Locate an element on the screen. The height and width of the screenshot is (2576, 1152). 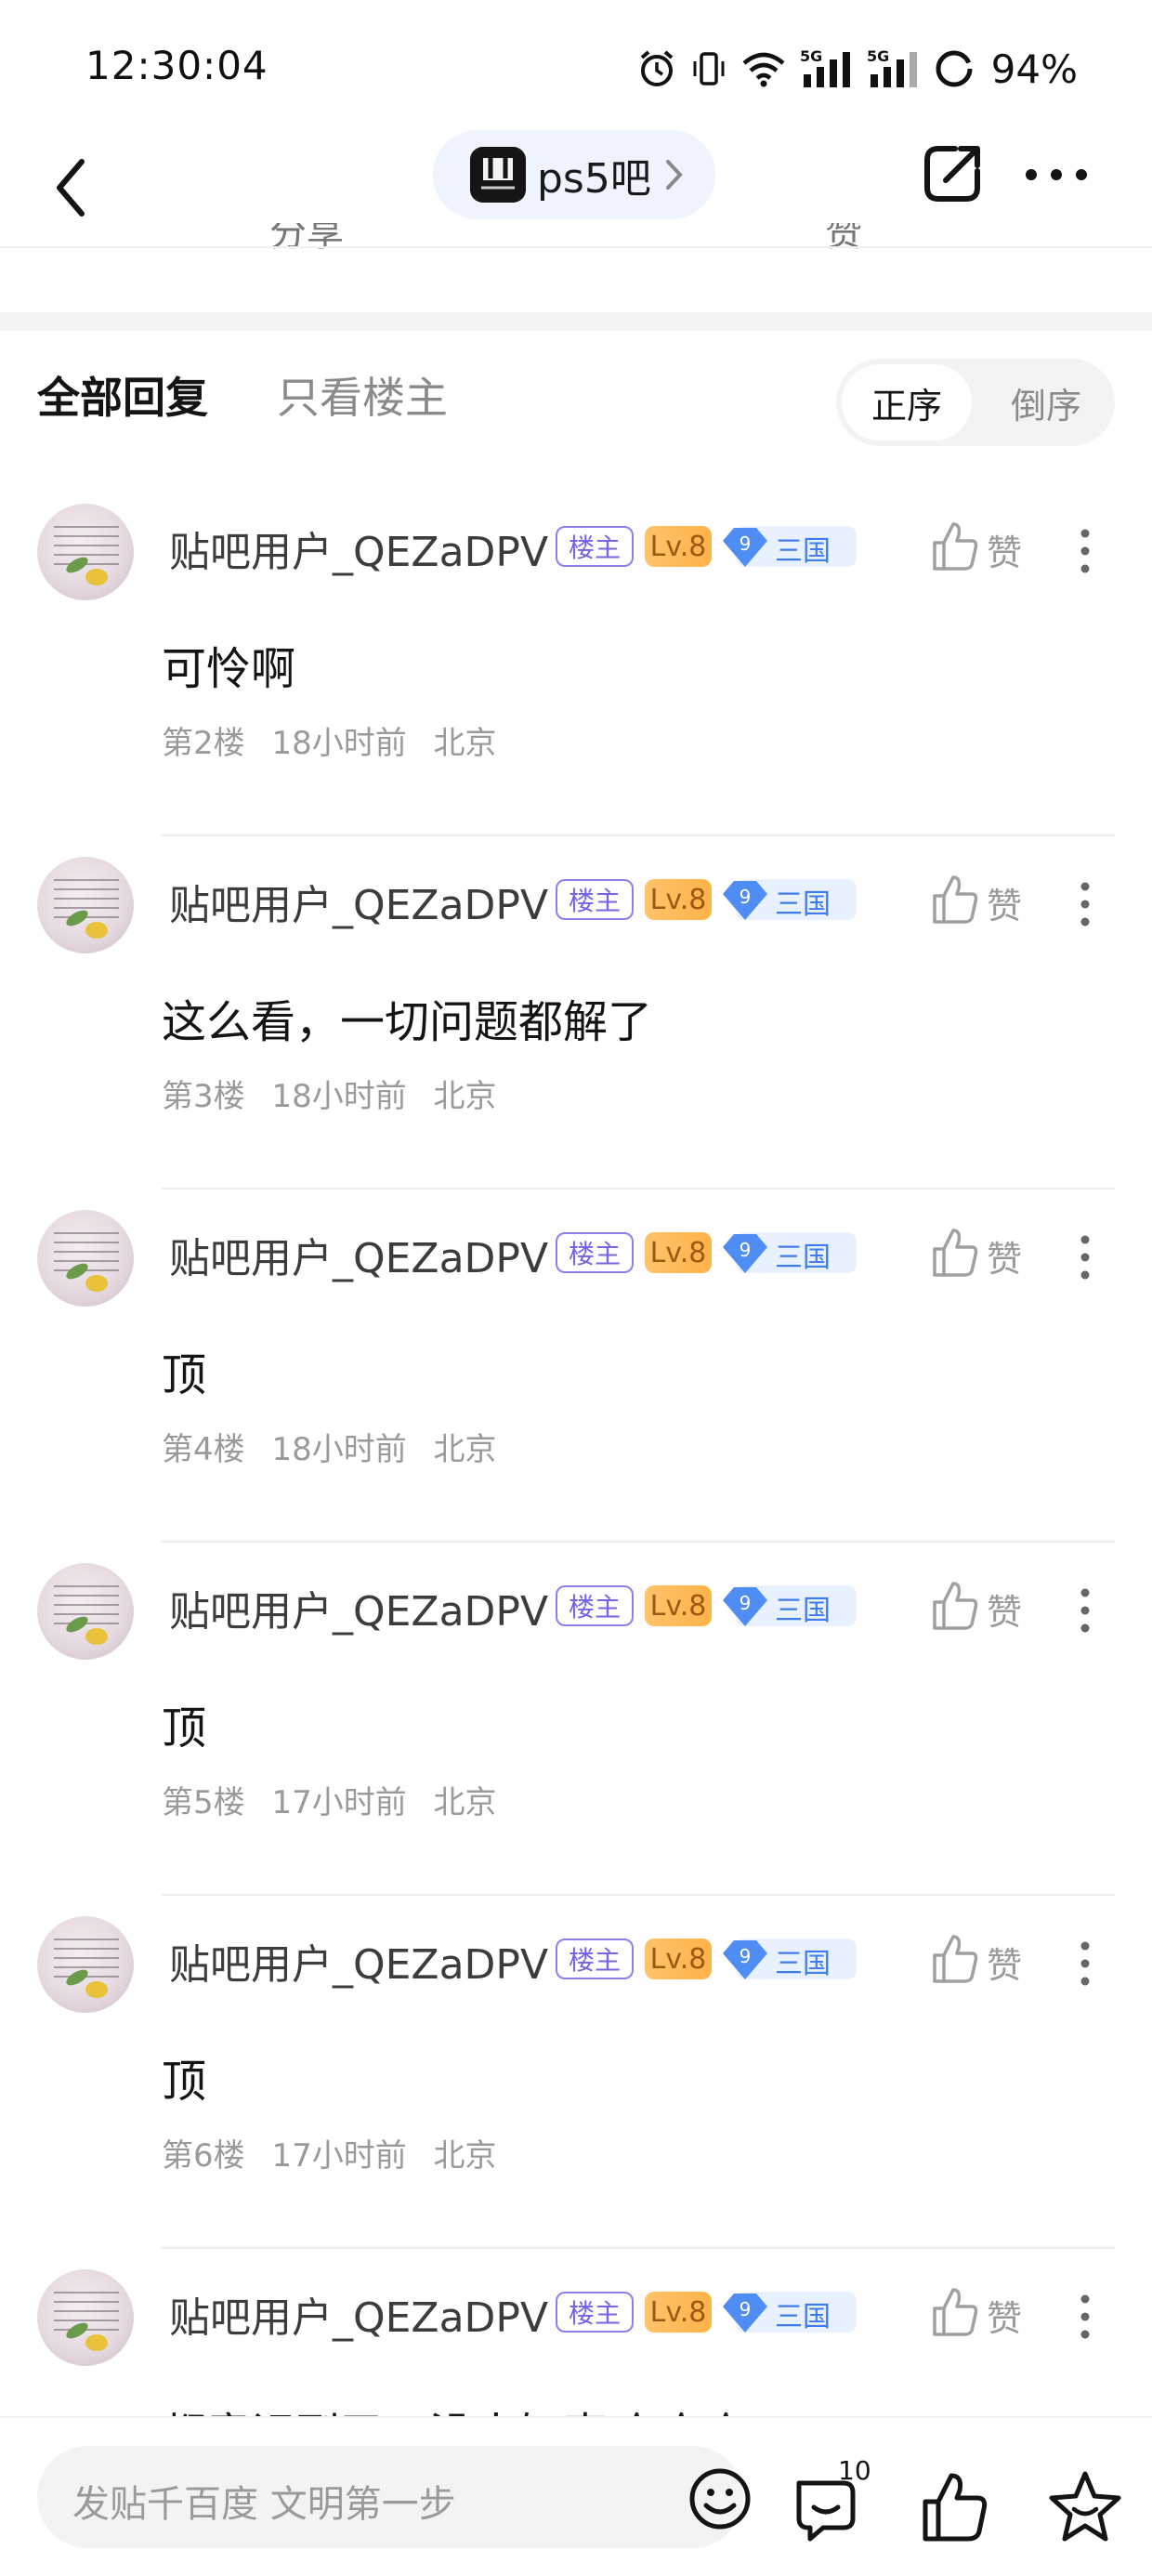
comment-count: 10 is located at coordinates (854, 2470).